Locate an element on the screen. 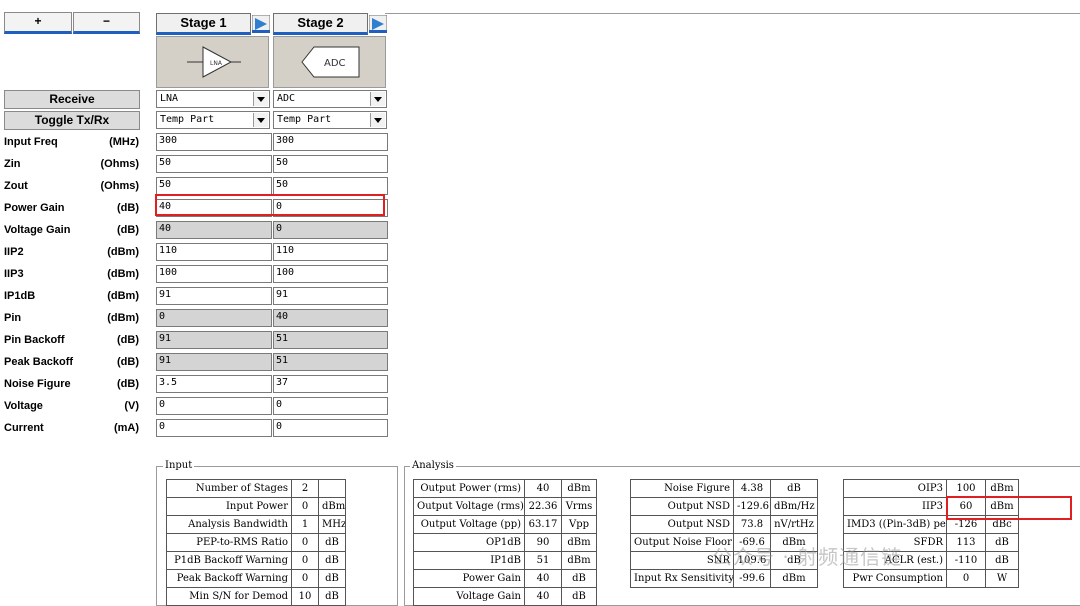 The height and width of the screenshot is (606, 1080). metric-value: 1 is located at coordinates (305, 524).